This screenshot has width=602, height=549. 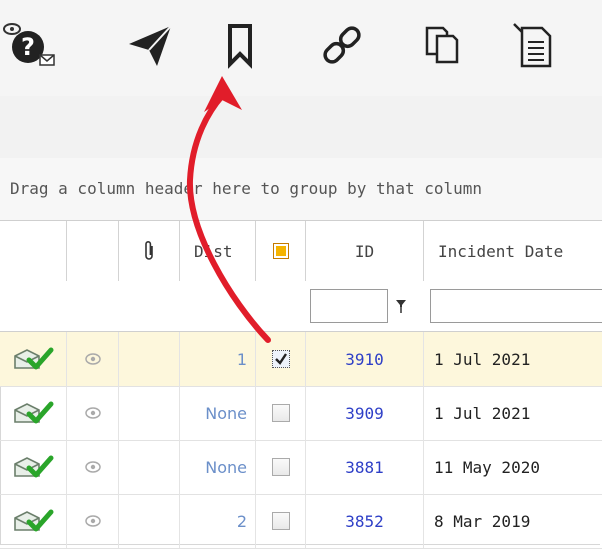 I want to click on checkmark-icon, so click(x=280, y=359).